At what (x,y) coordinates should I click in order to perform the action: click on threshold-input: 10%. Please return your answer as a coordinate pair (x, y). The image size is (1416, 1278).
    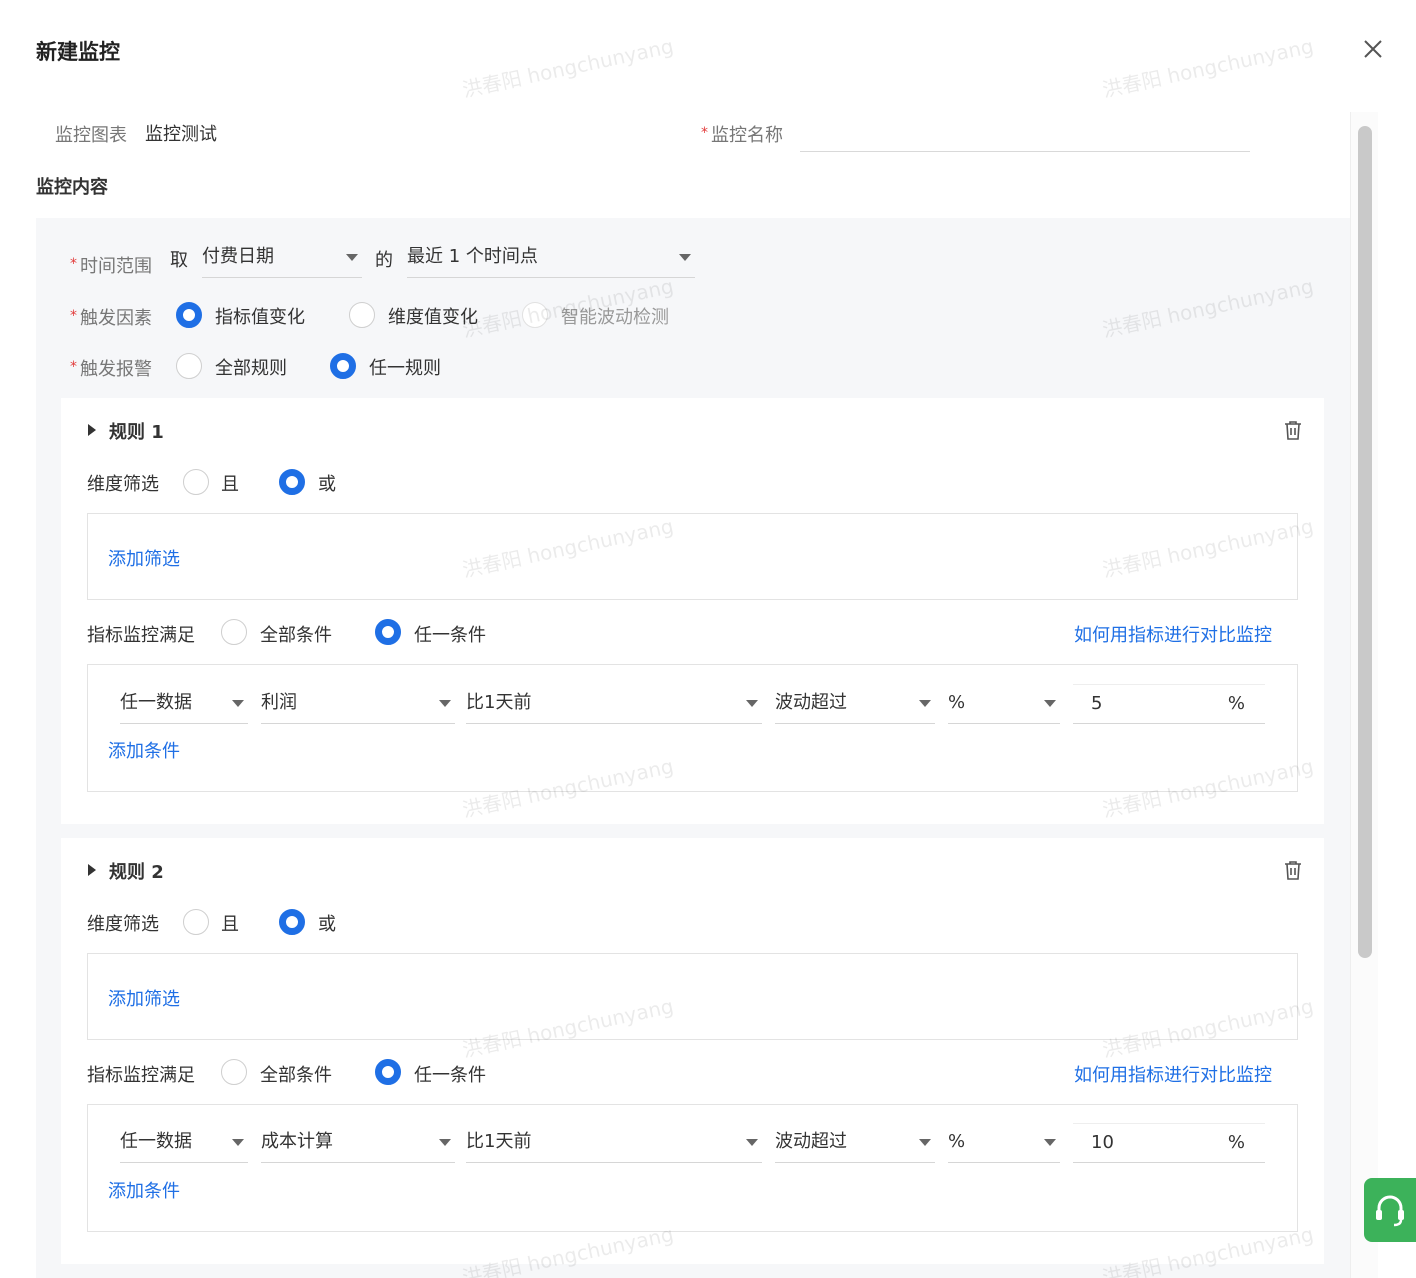
    Looking at the image, I should click on (1169, 1143).